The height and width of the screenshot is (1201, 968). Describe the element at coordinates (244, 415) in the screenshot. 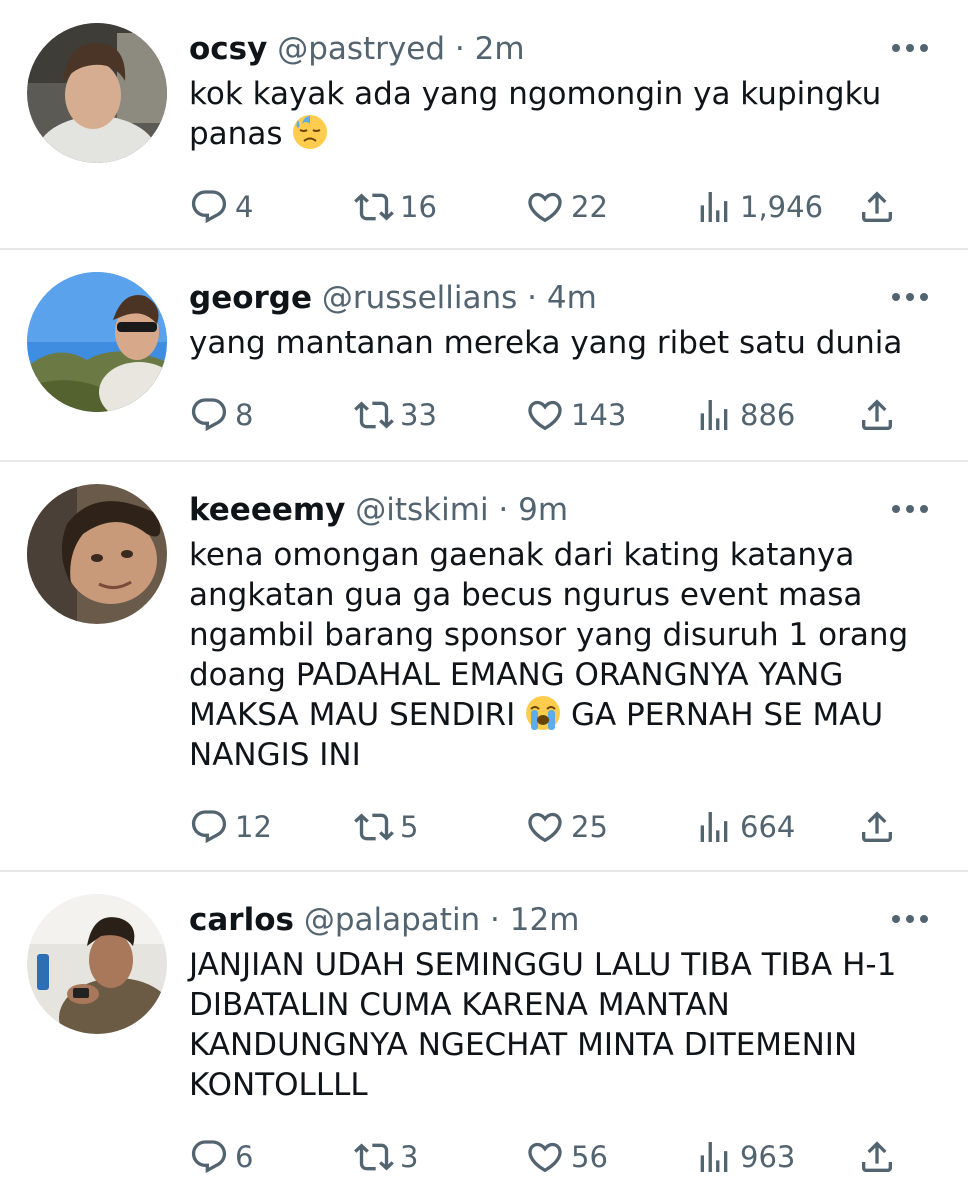

I see `reply-count: 8` at that location.